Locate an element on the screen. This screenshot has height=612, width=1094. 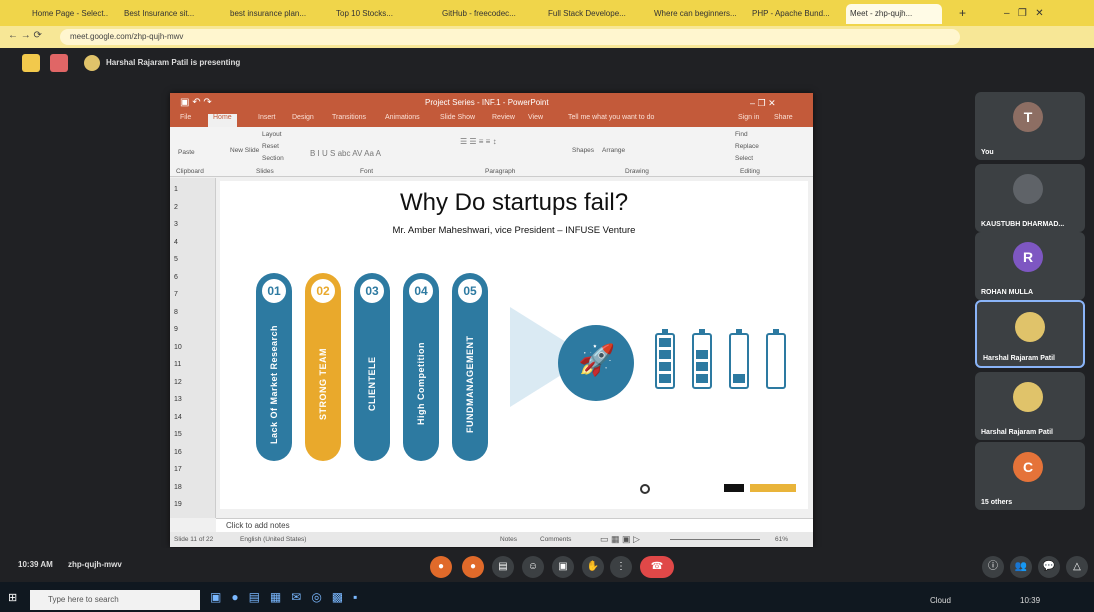
slide-thumb-number: 18 is located at coordinates (178, 487).